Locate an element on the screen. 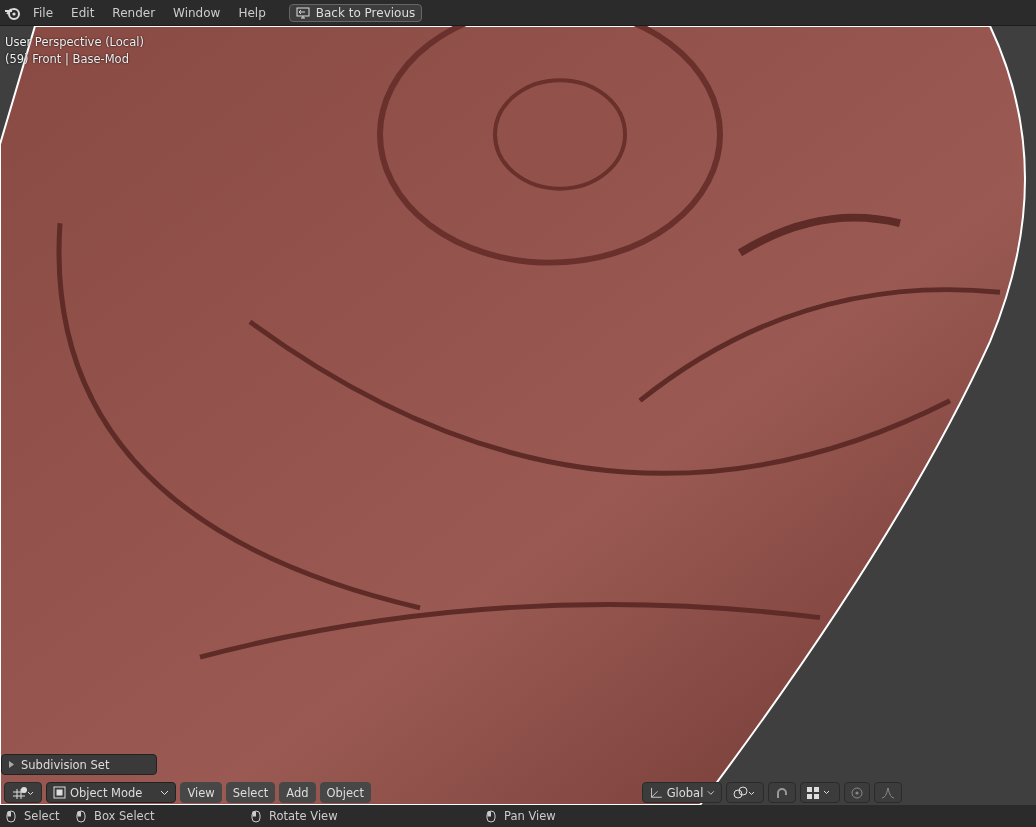 Image resolution: width=1036 pixels, height=827 pixels. back-to-previous-button: Back to Previous is located at coordinates (355, 12).